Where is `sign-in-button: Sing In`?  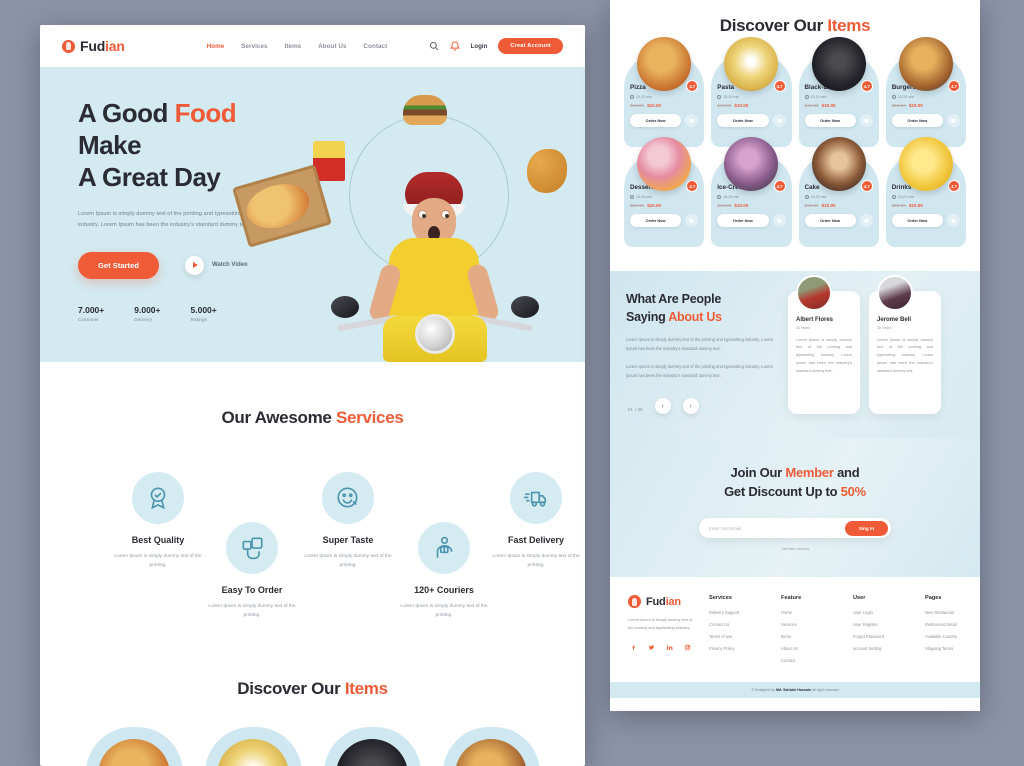
sign-in-button: Sing In is located at coordinates (866, 528).